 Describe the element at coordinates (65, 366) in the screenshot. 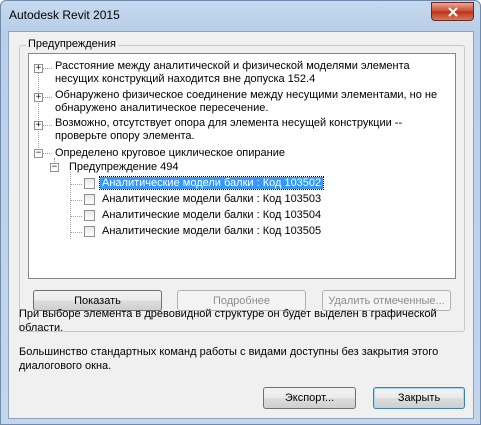

I see `hint-line: диалогового окна.` at that location.